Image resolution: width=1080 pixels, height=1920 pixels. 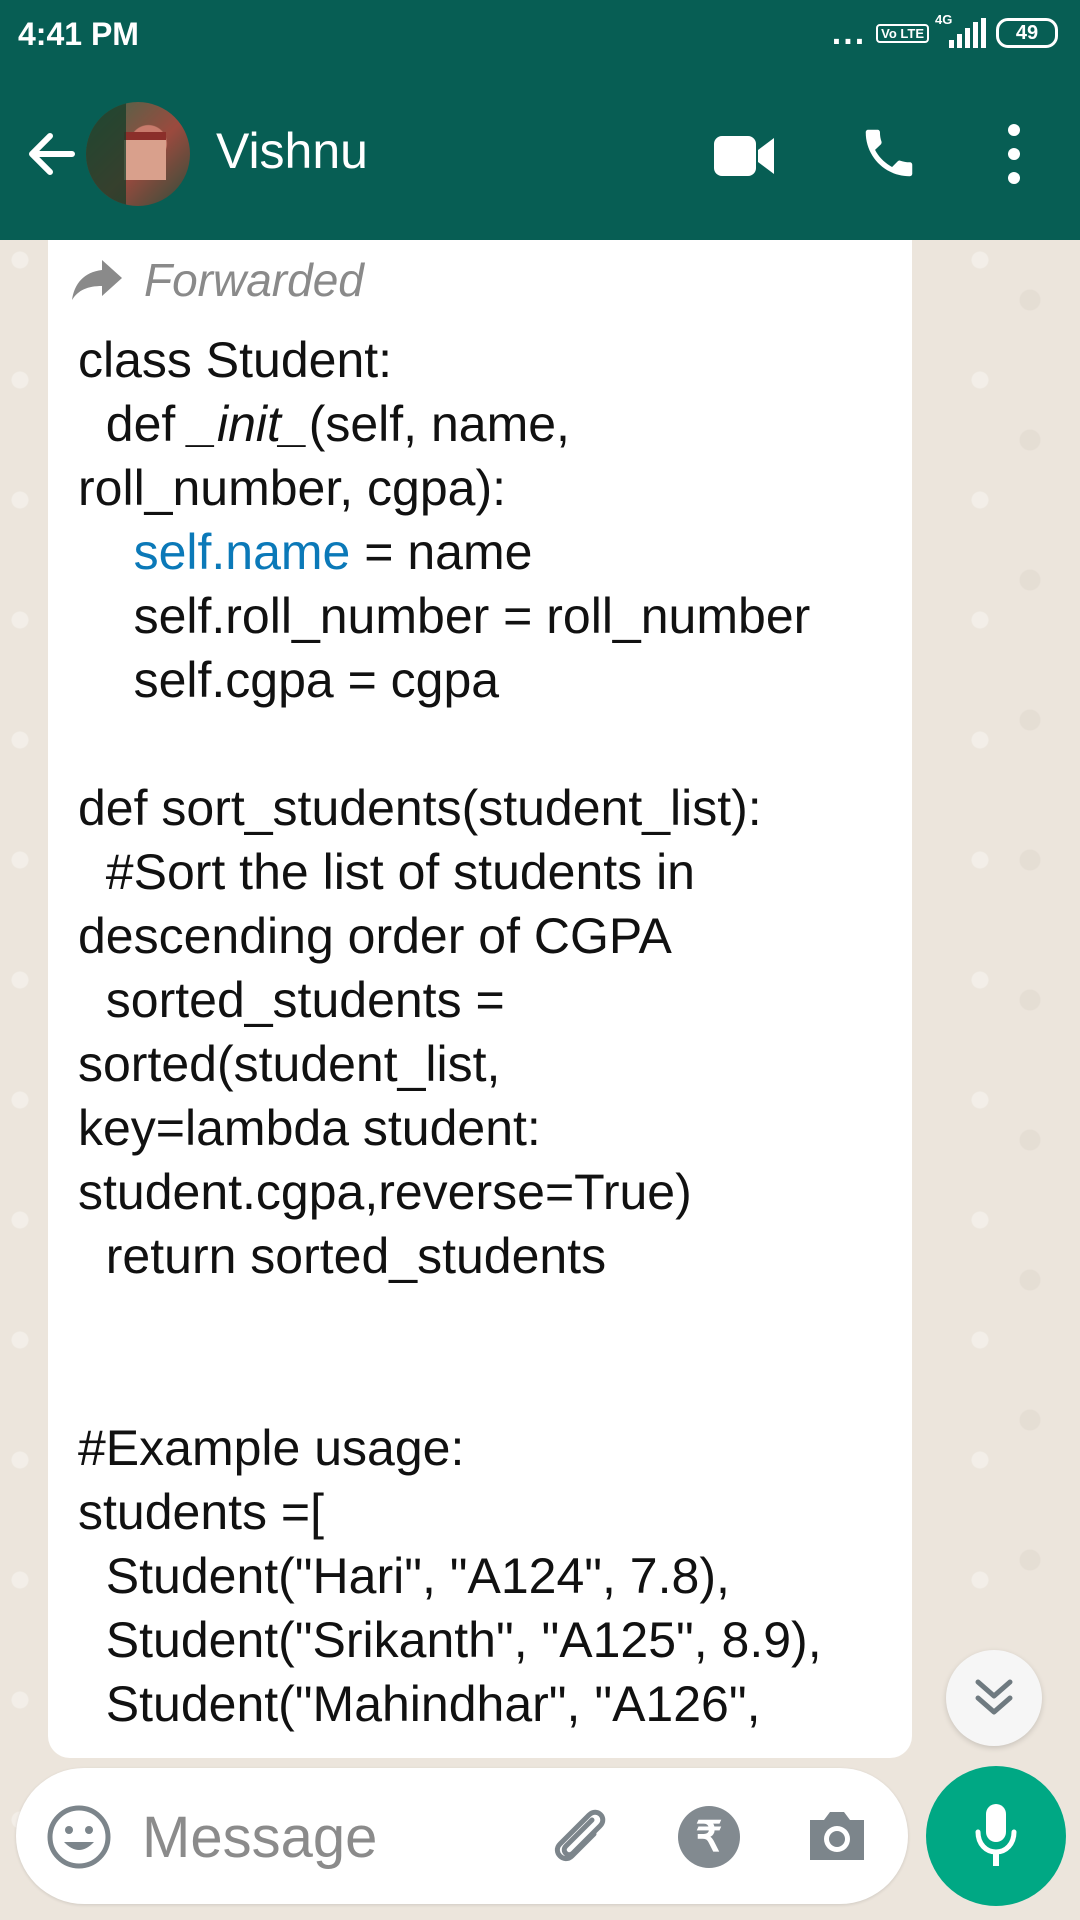 I want to click on forwarded-label: Forwarded, so click(x=254, y=280).